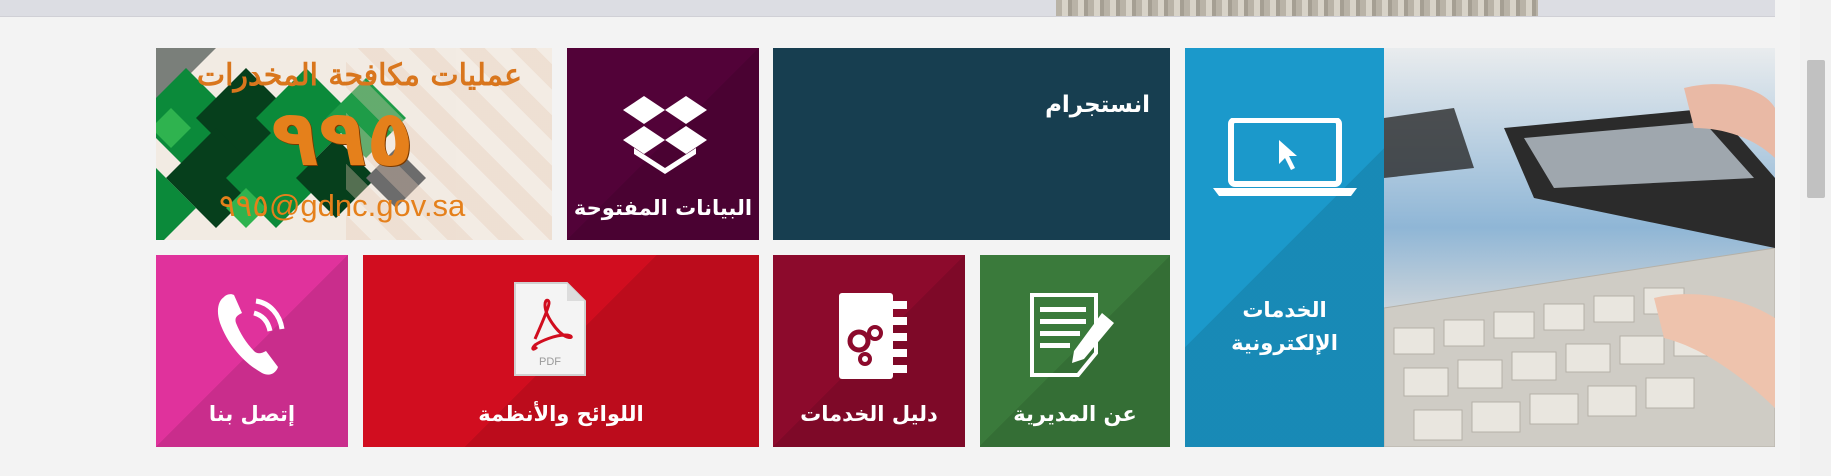 This screenshot has width=1831, height=476. I want to click on tile-about: عن المديرية, so click(1075, 351).